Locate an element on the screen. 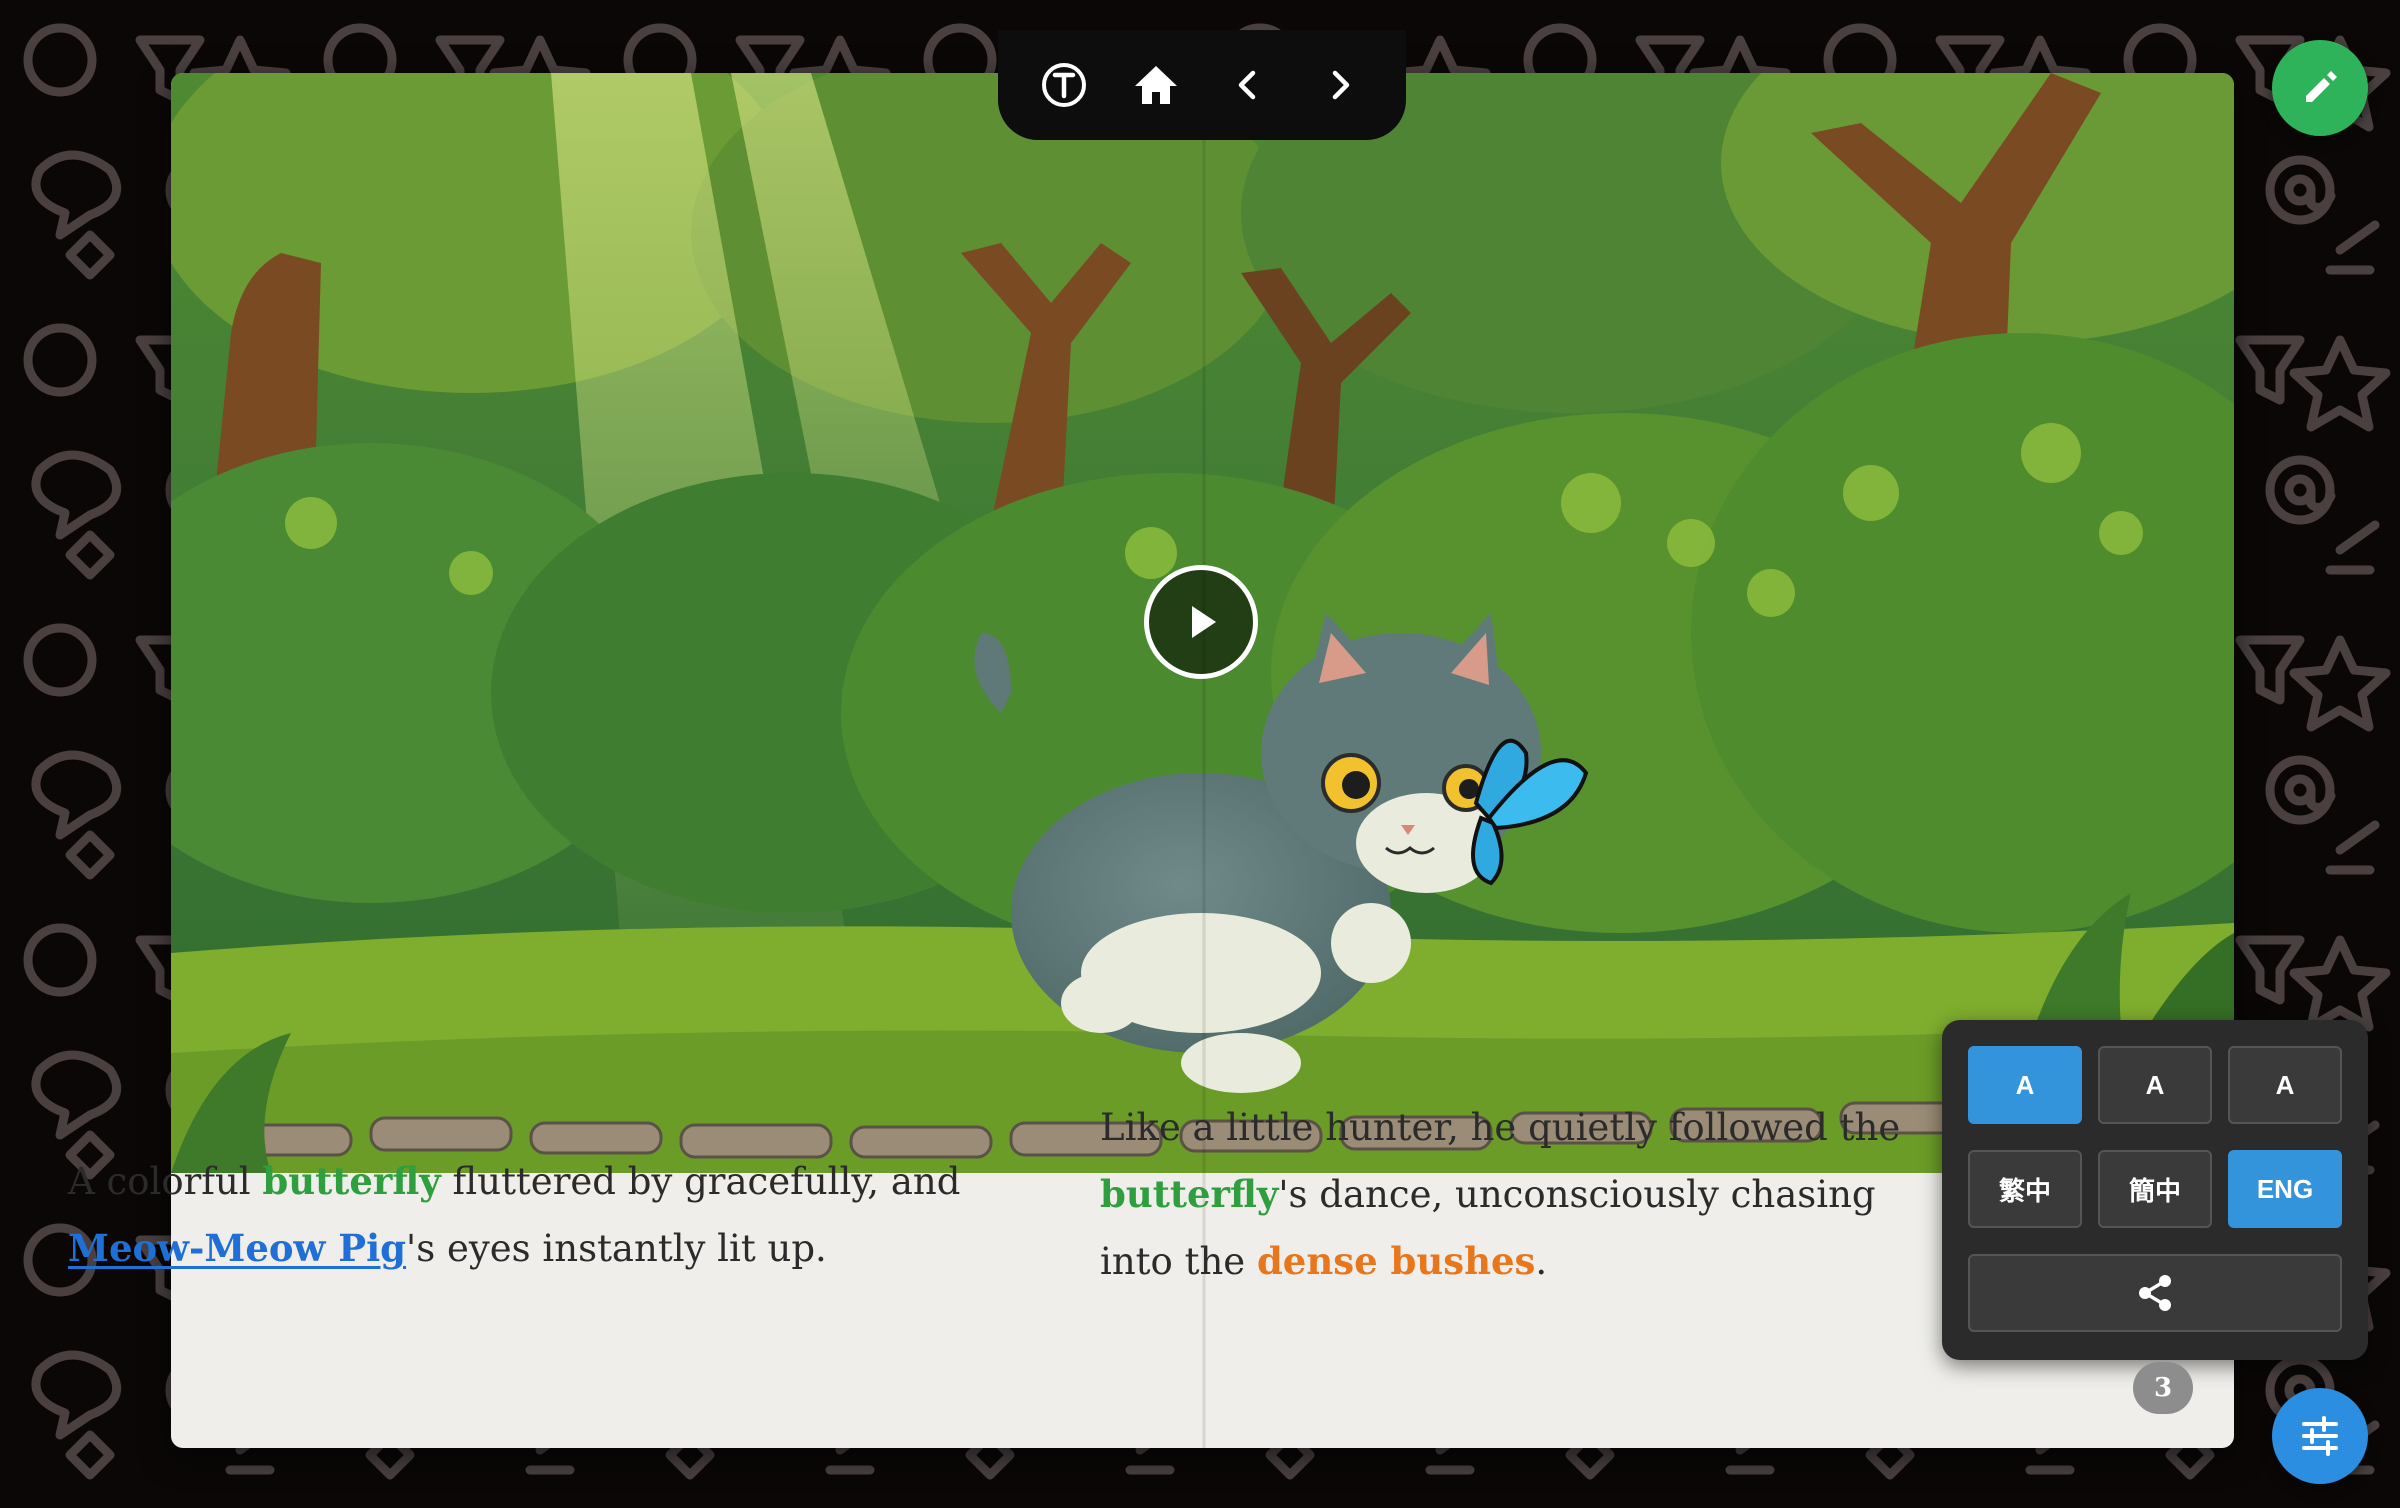 The height and width of the screenshot is (1508, 2400). language-option-simplified-chinese: 簡中 is located at coordinates (2155, 1189).